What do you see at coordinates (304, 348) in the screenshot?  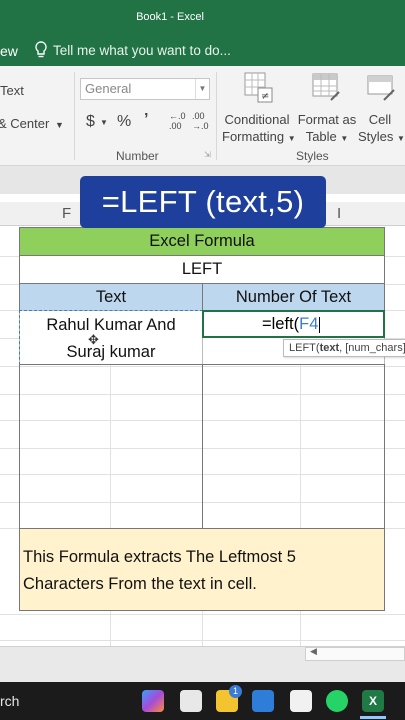 I see `tooltip-function: LEFT(` at bounding box center [304, 348].